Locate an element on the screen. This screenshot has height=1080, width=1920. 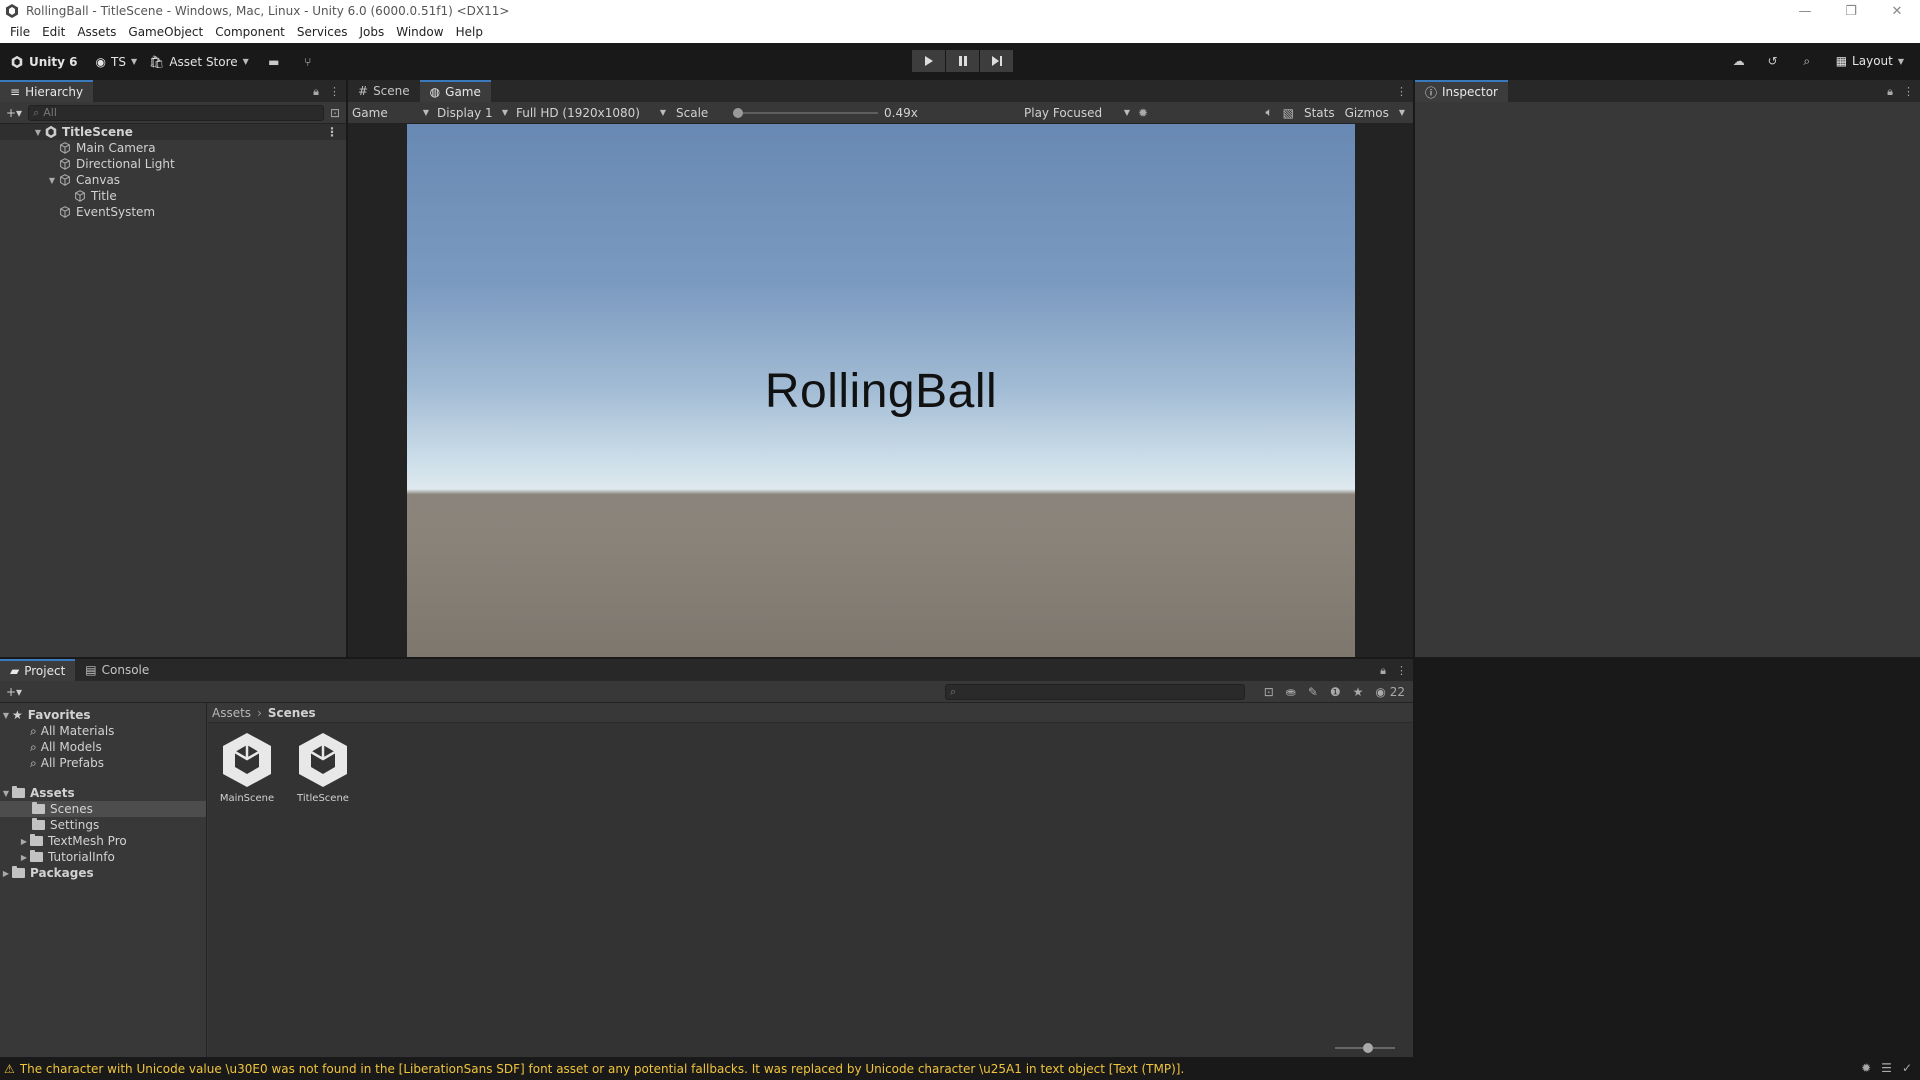
tab-hierarchy-label: Hierarchy is located at coordinates (54, 92).